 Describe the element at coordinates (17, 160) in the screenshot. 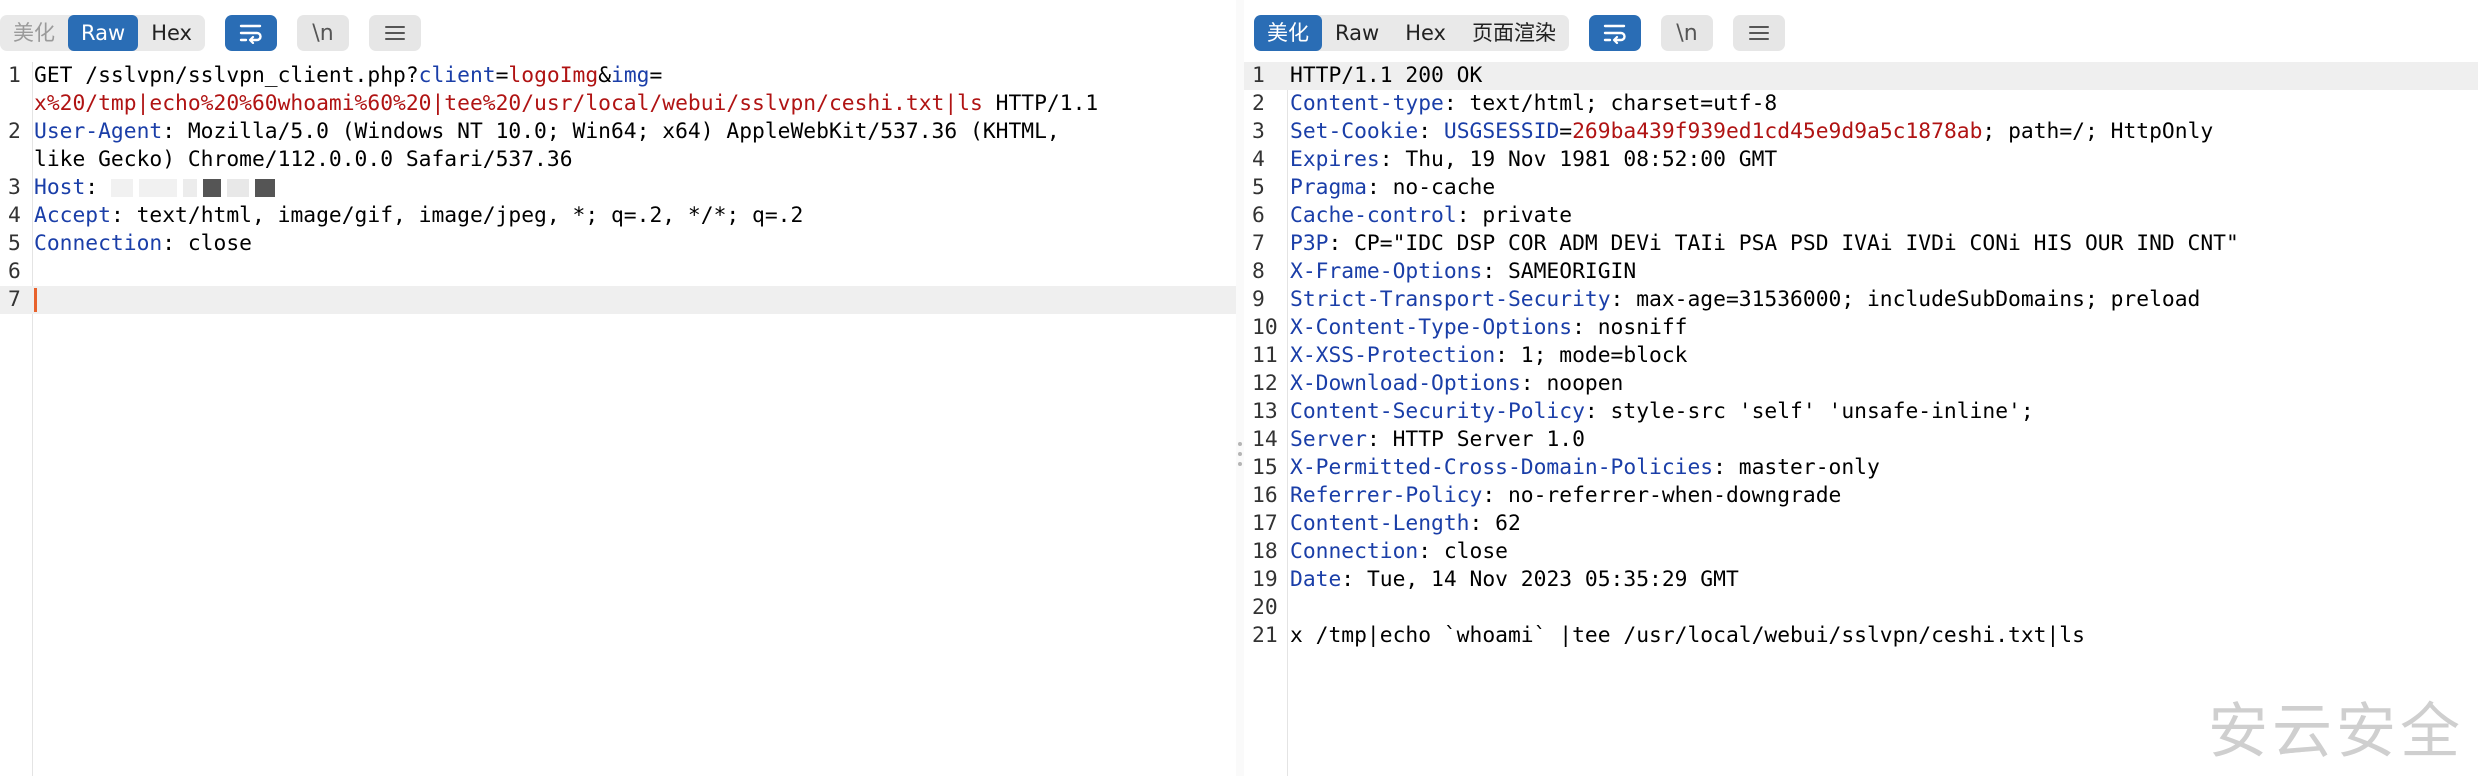

I see `line-number` at that location.